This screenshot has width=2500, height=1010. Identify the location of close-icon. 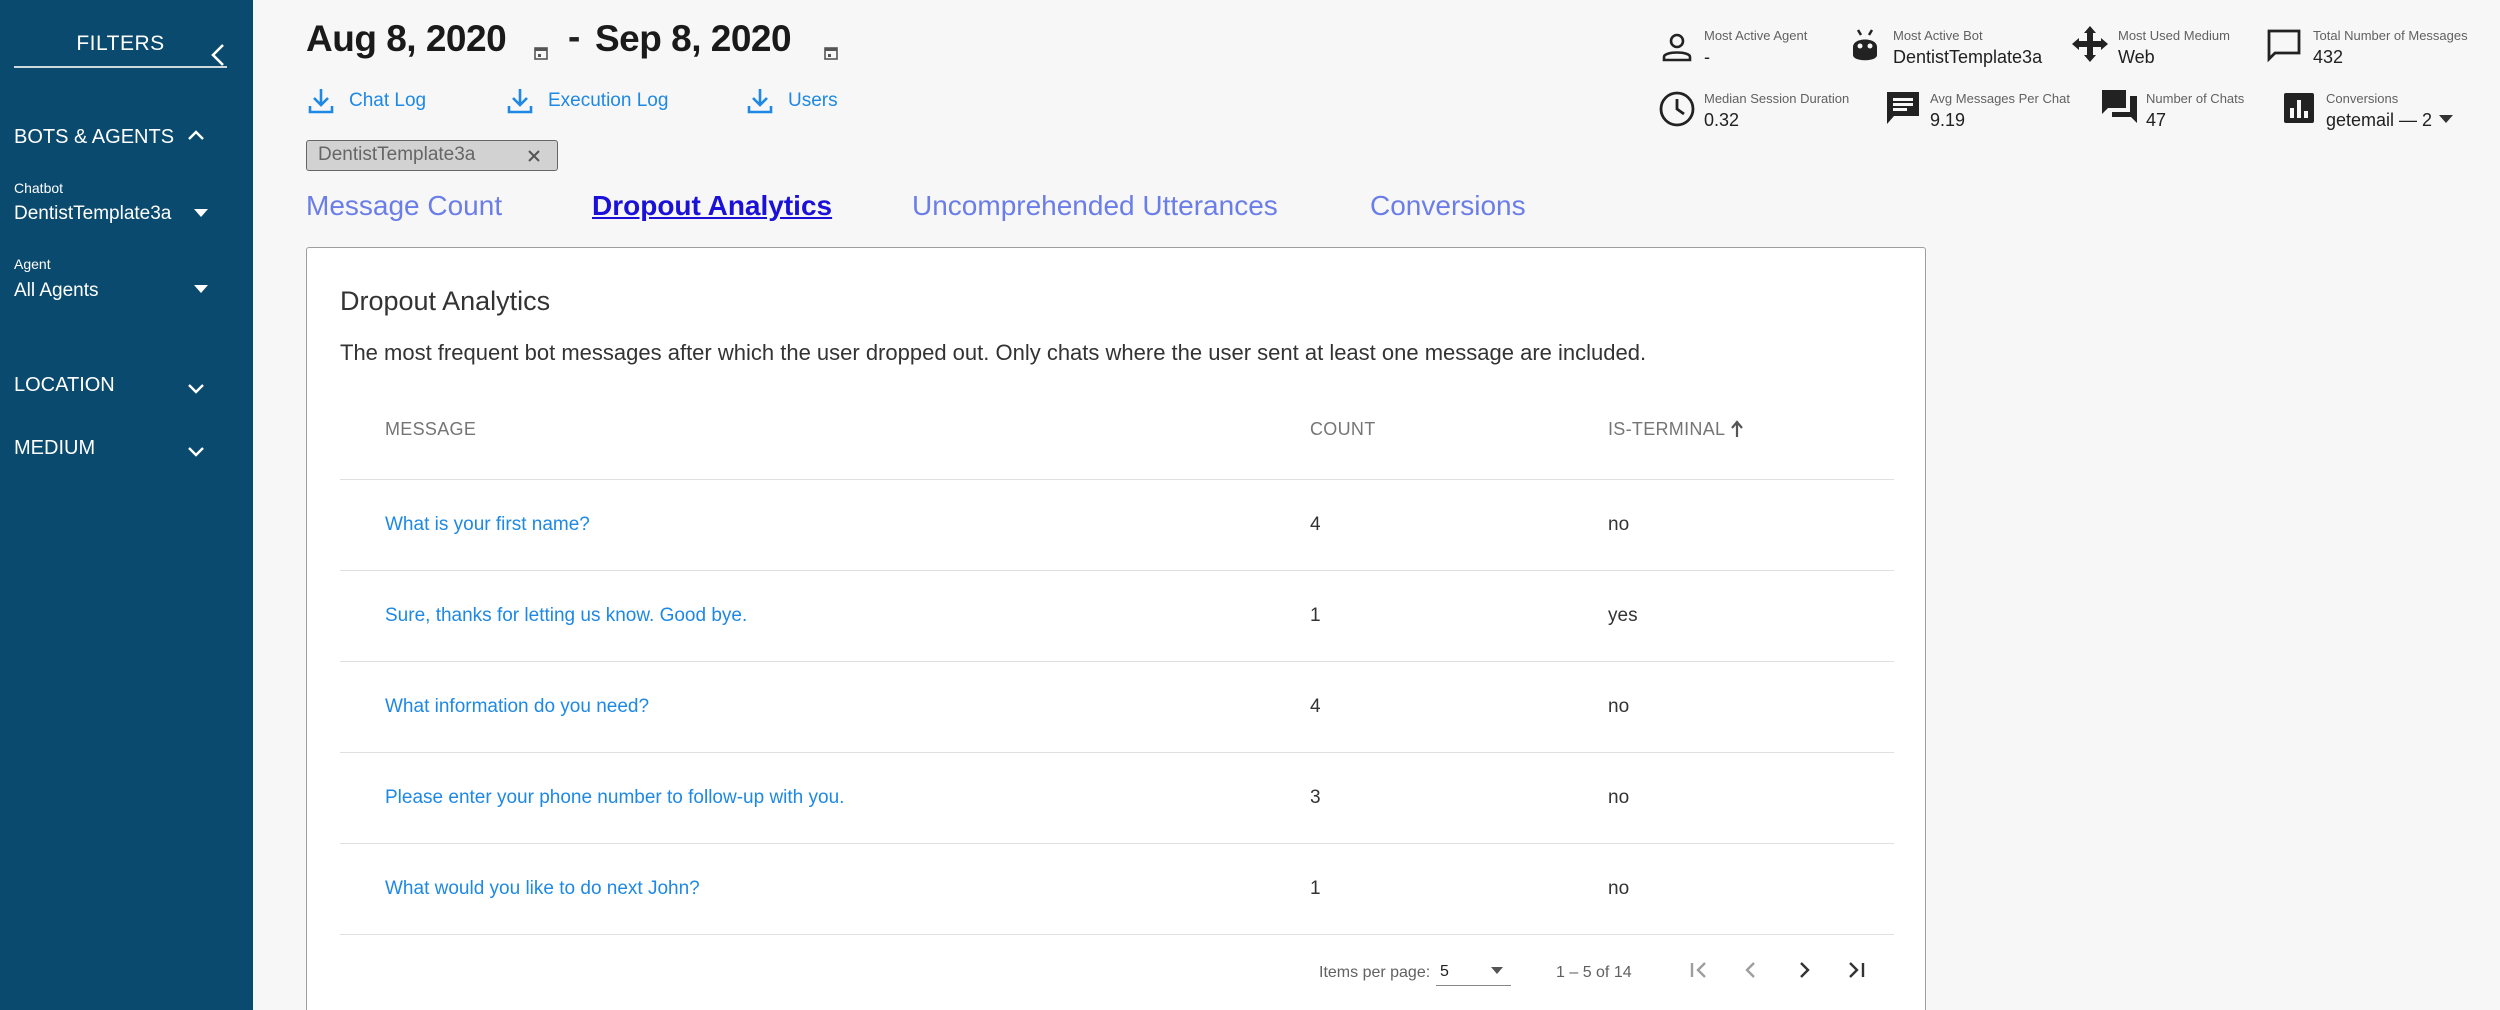
(534, 156).